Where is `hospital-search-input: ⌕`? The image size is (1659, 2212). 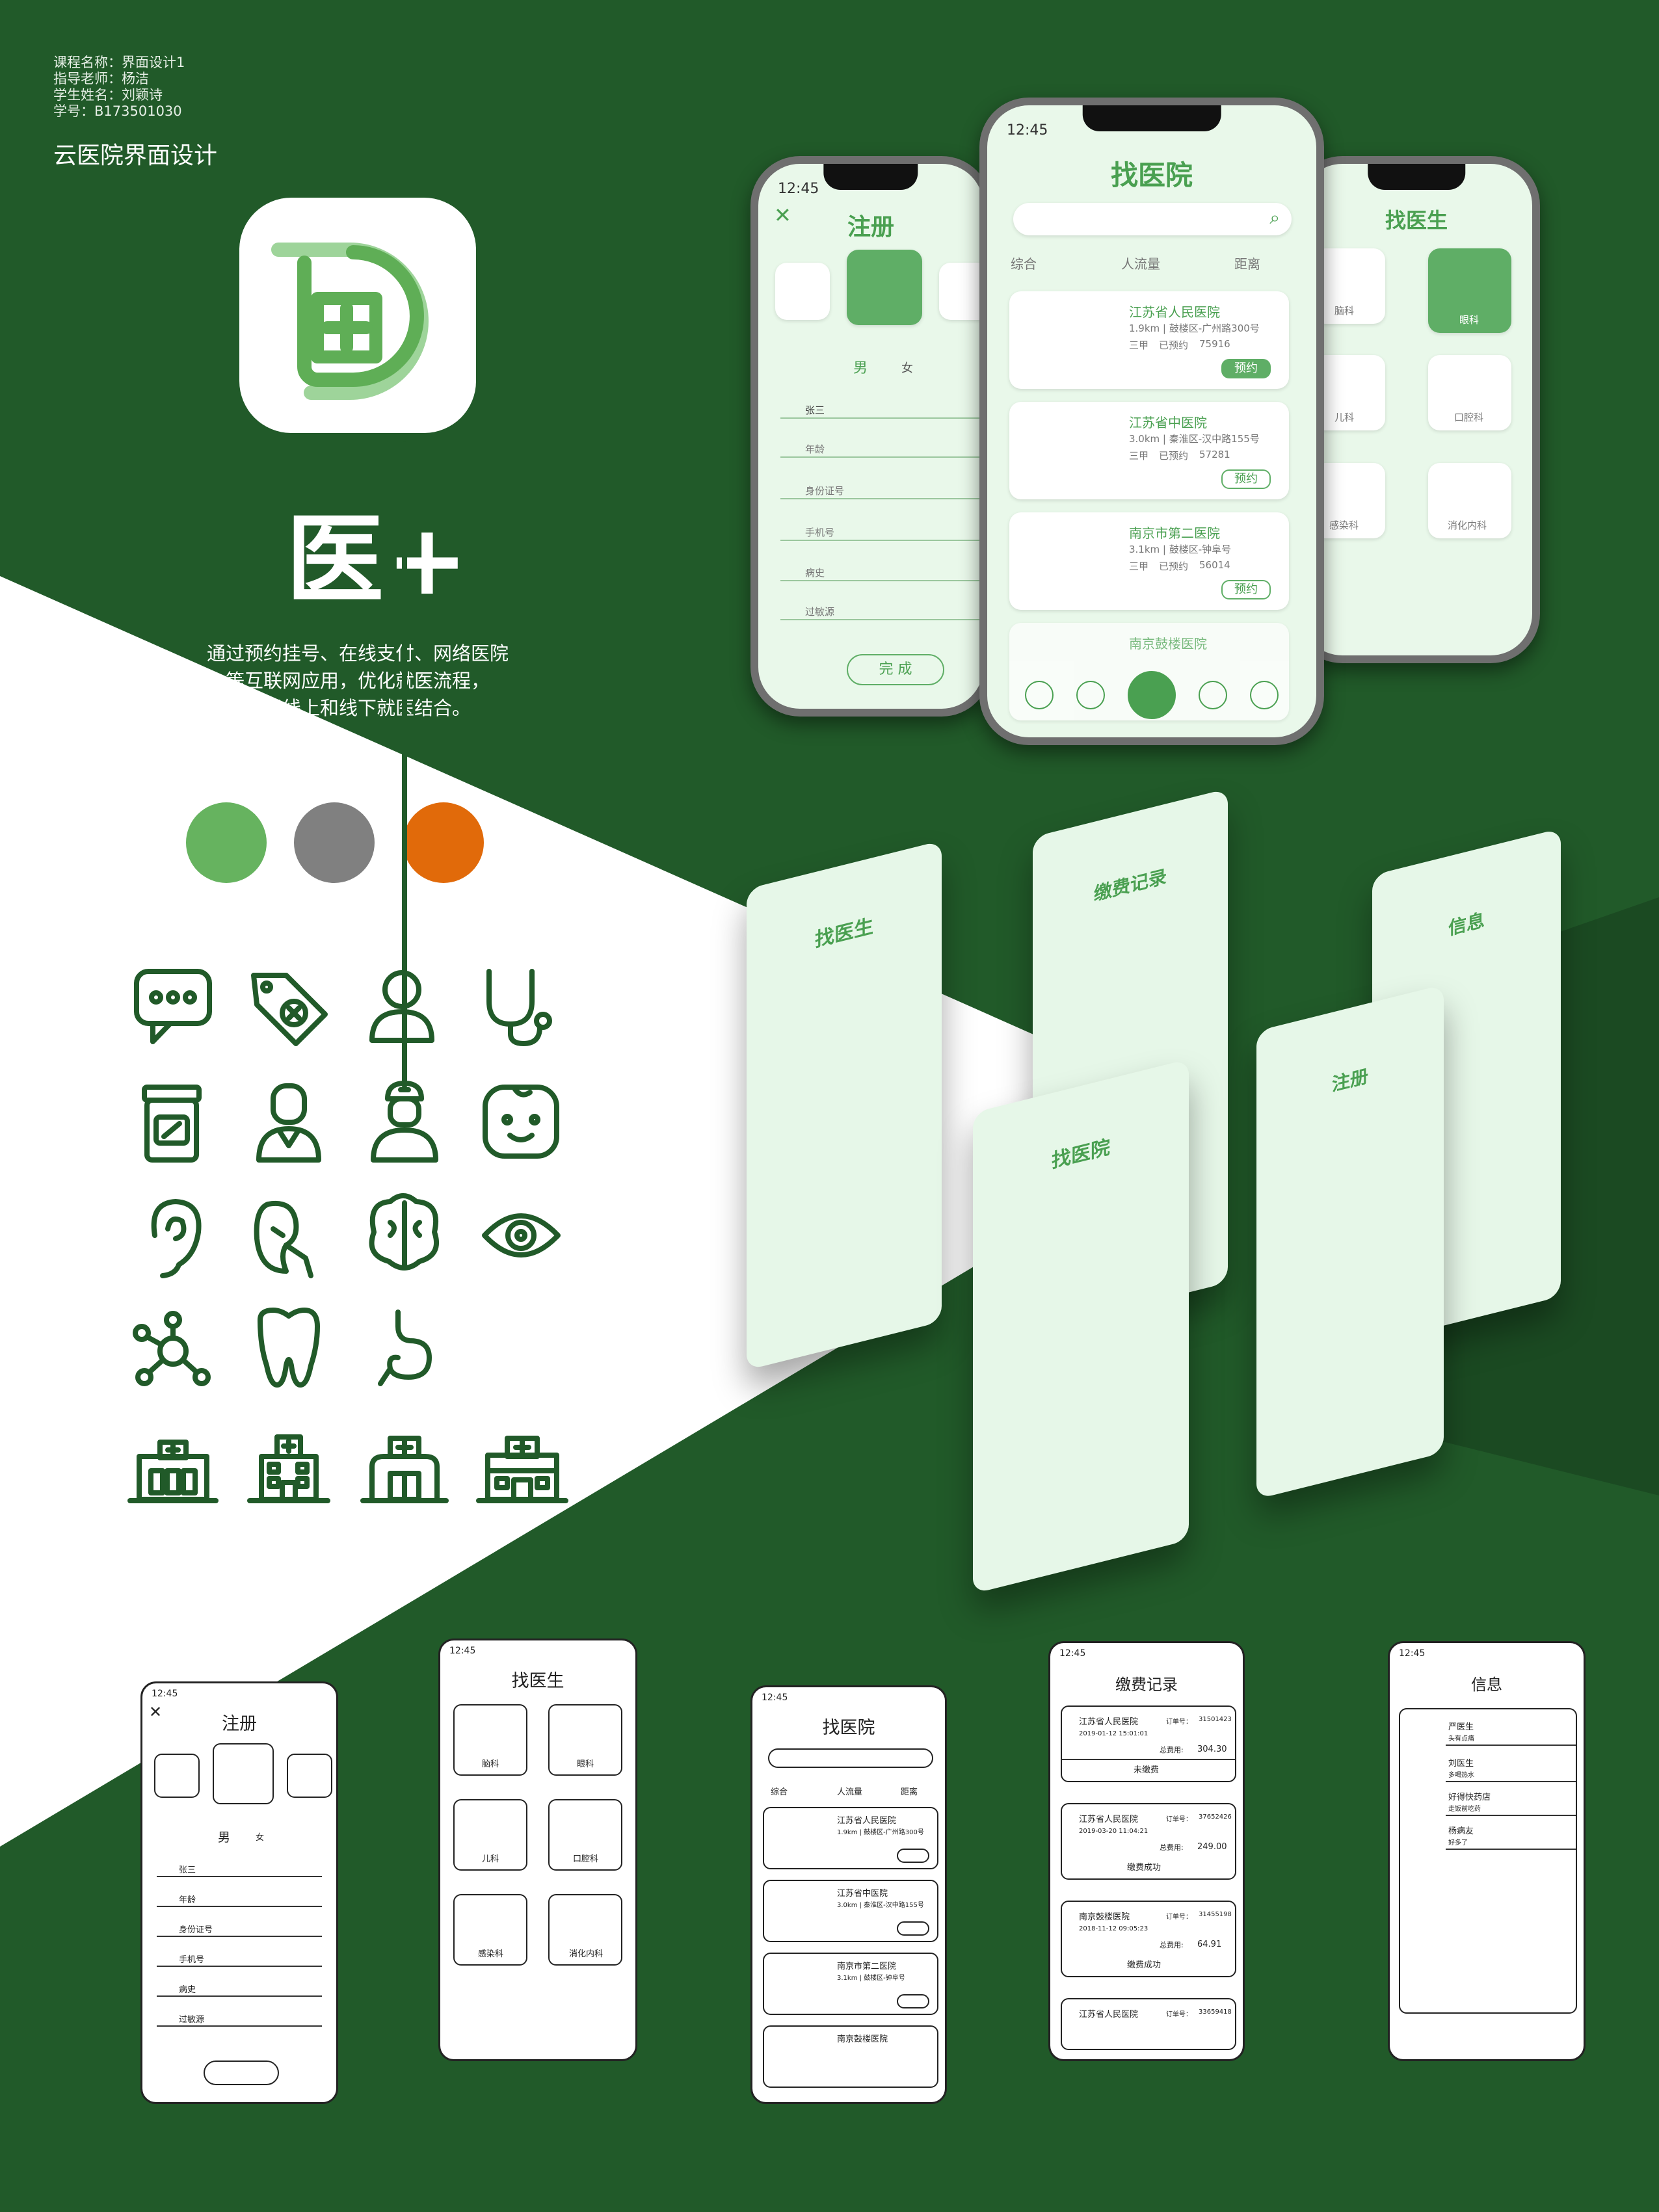
hospital-search-input: ⌕ is located at coordinates (1152, 219).